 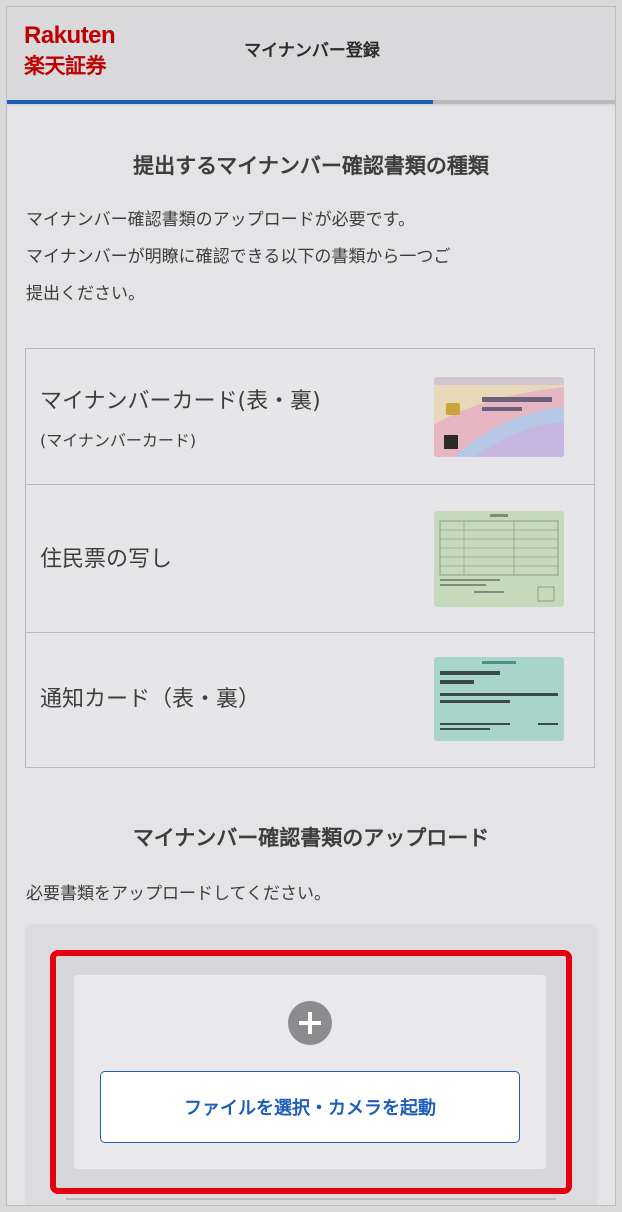 I want to click on upload-section-title: マイナンバー確認書類のアップロード, so click(x=311, y=838).